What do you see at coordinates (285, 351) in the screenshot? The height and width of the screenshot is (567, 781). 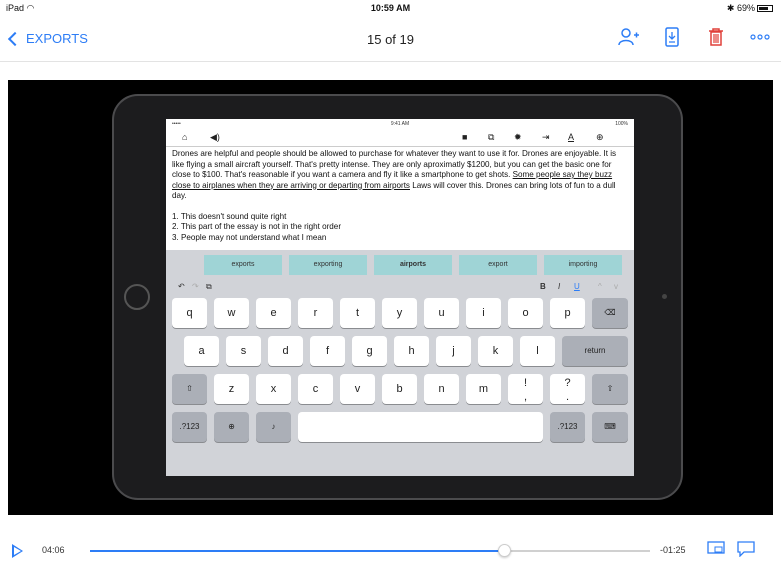 I see `key-d: d` at bounding box center [285, 351].